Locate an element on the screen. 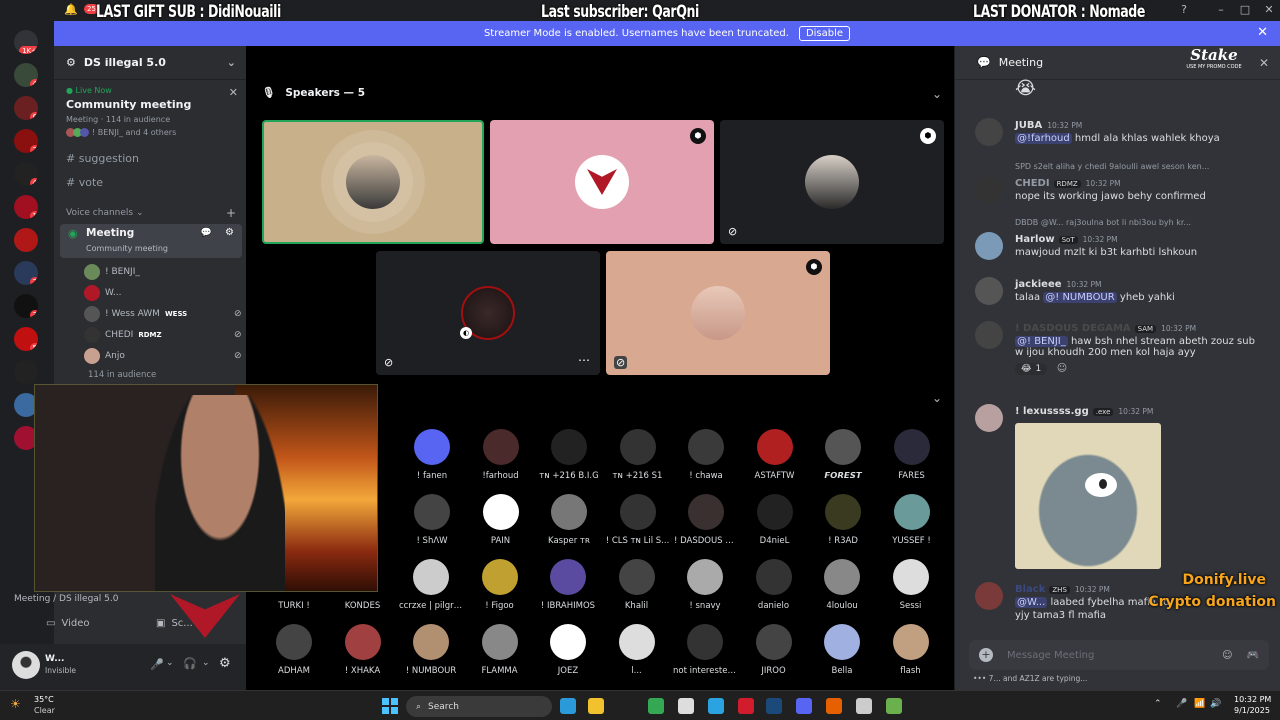 The image size is (1280, 720). gamepad-icon: 🎮 is located at coordinates (1253, 655).